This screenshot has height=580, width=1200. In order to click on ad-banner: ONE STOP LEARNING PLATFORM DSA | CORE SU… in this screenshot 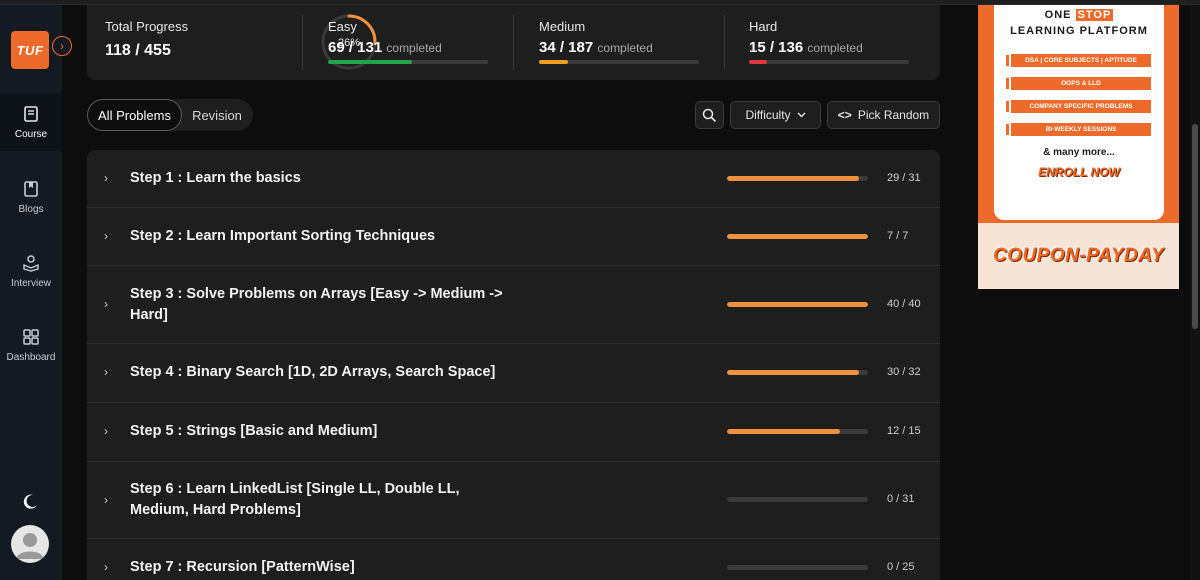, I will do `click(1078, 147)`.